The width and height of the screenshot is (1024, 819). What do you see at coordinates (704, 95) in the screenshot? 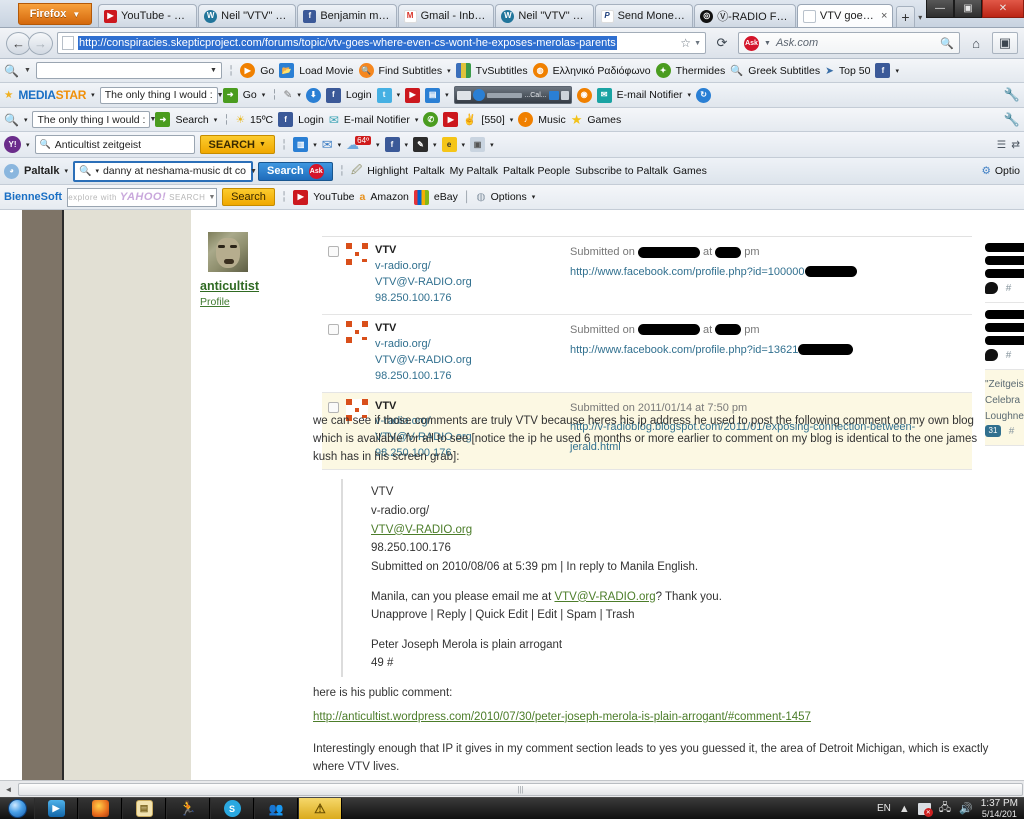
I see `refresh-icon: ↻` at bounding box center [704, 95].